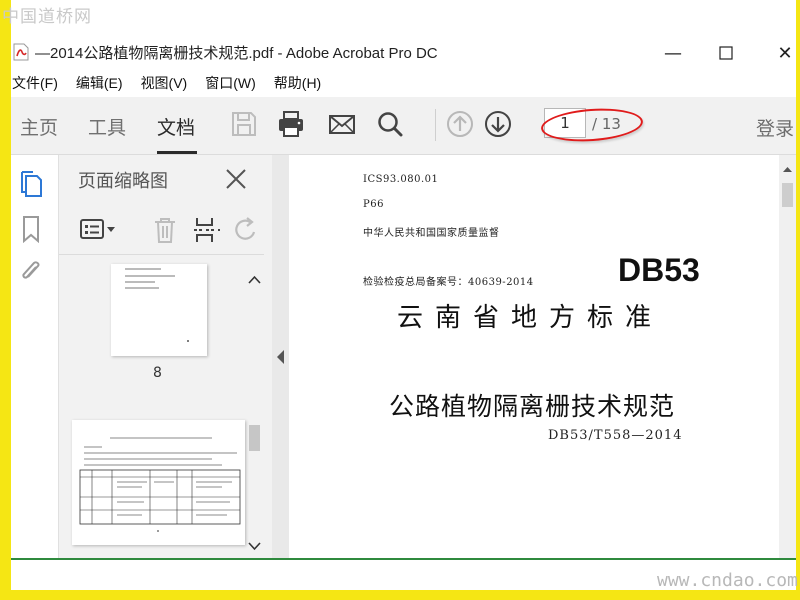  Describe the element at coordinates (390, 124) in the screenshot. I see `search-icon` at that location.